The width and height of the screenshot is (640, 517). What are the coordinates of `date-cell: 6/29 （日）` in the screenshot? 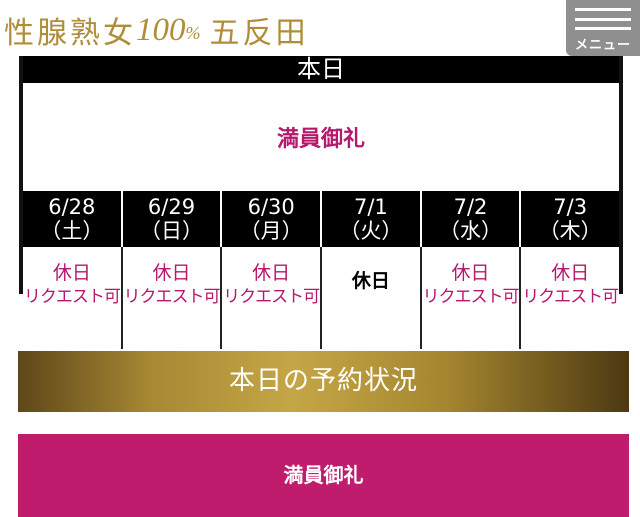 It's located at (173, 219).